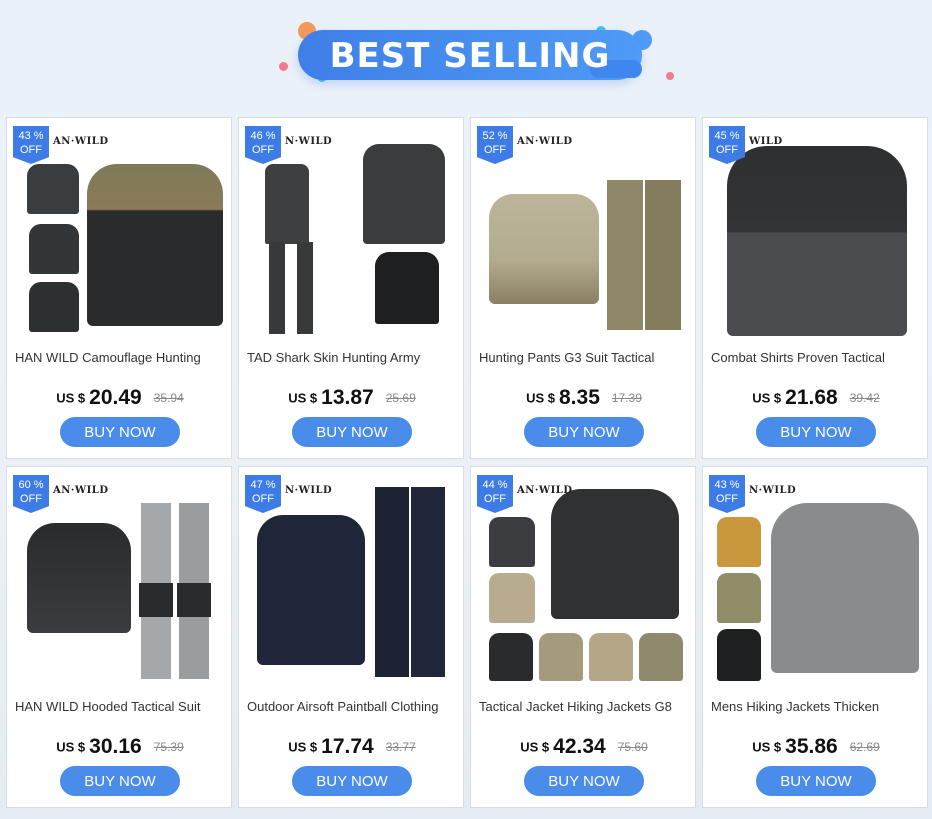 The height and width of the screenshot is (819, 932). What do you see at coordinates (470, 56) in the screenshot?
I see `banner-title: BEST SELLING` at bounding box center [470, 56].